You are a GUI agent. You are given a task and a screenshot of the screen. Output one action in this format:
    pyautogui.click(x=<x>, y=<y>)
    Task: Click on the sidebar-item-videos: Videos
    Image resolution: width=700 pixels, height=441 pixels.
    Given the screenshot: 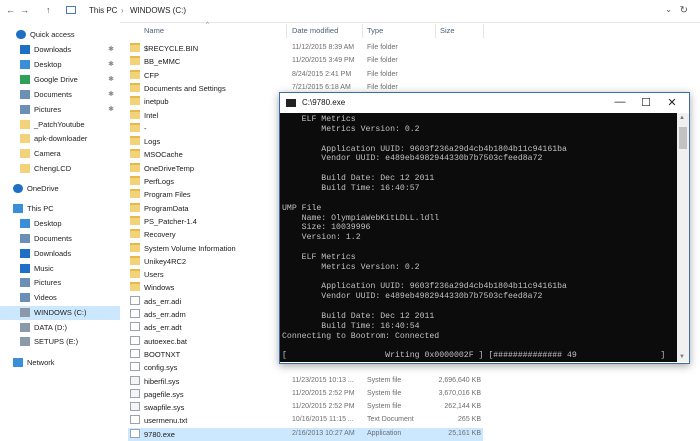 What is the action you would take?
    pyautogui.click(x=60, y=298)
    